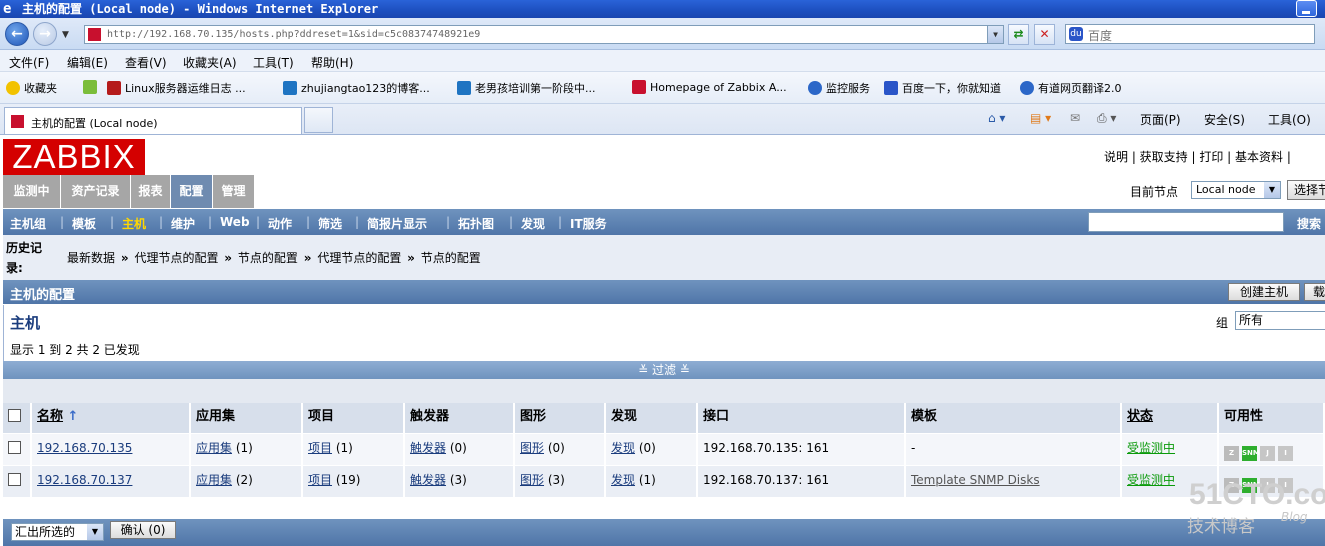 The image size is (1325, 546). I want to click on favorite-link-6: 百度一下，你就知道, so click(942, 88).